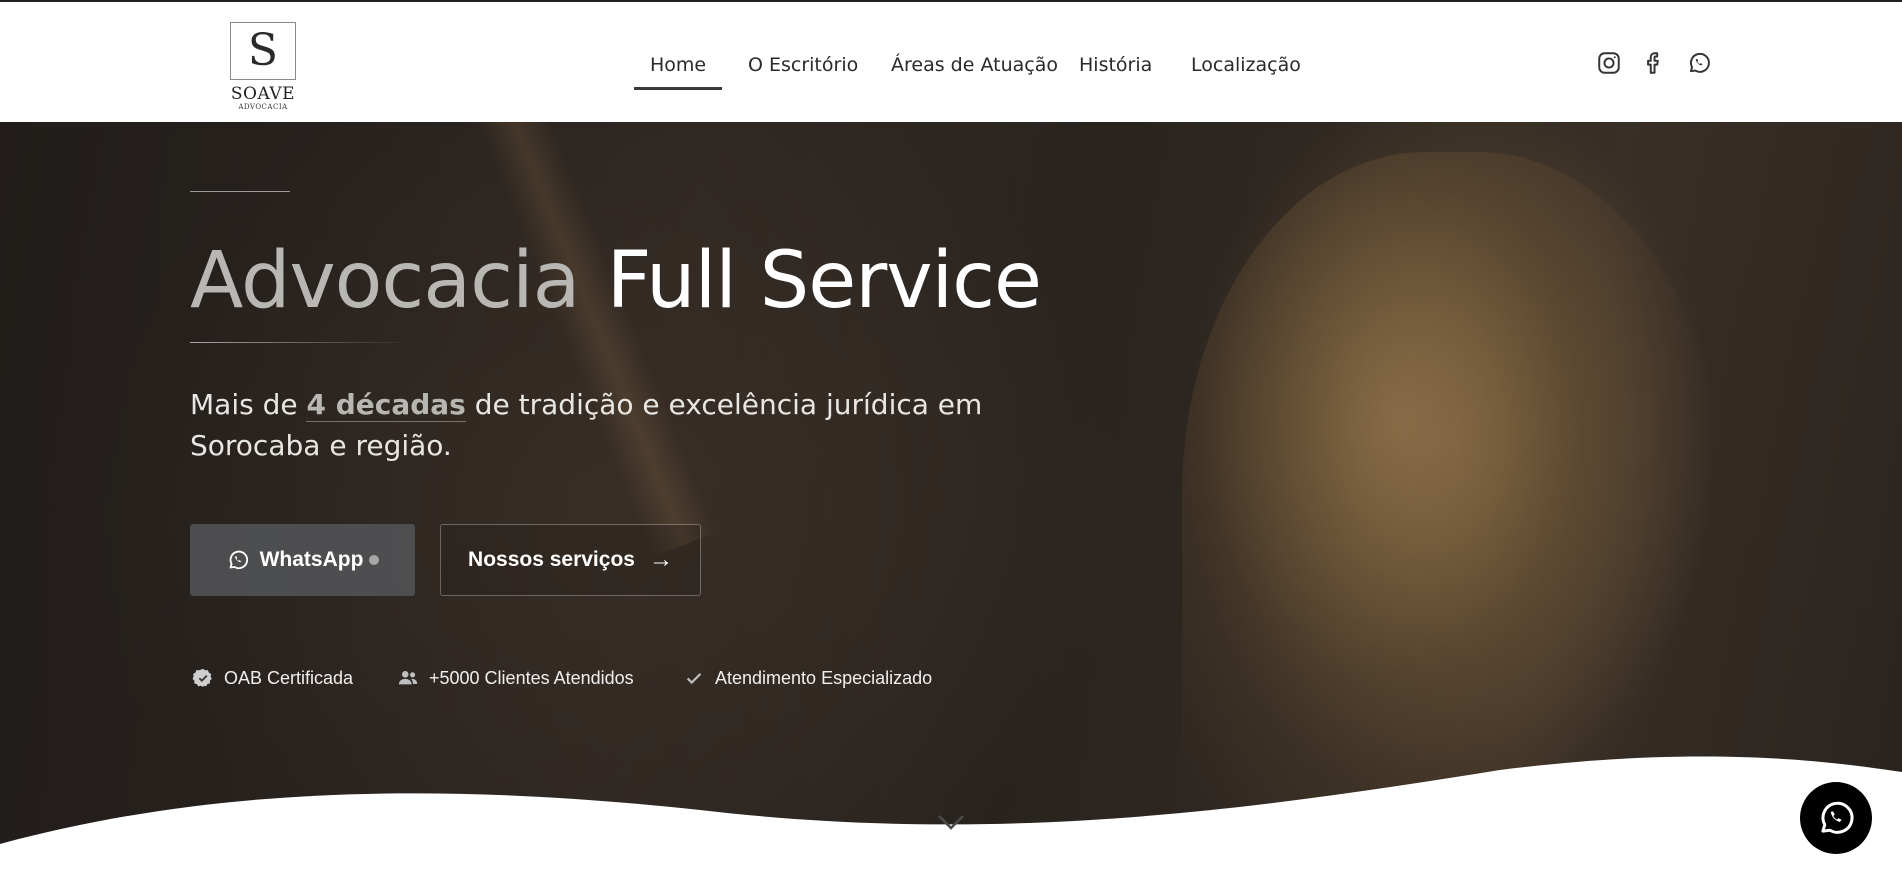  What do you see at coordinates (1115, 65) in the screenshot?
I see `nav-item-historia: História` at bounding box center [1115, 65].